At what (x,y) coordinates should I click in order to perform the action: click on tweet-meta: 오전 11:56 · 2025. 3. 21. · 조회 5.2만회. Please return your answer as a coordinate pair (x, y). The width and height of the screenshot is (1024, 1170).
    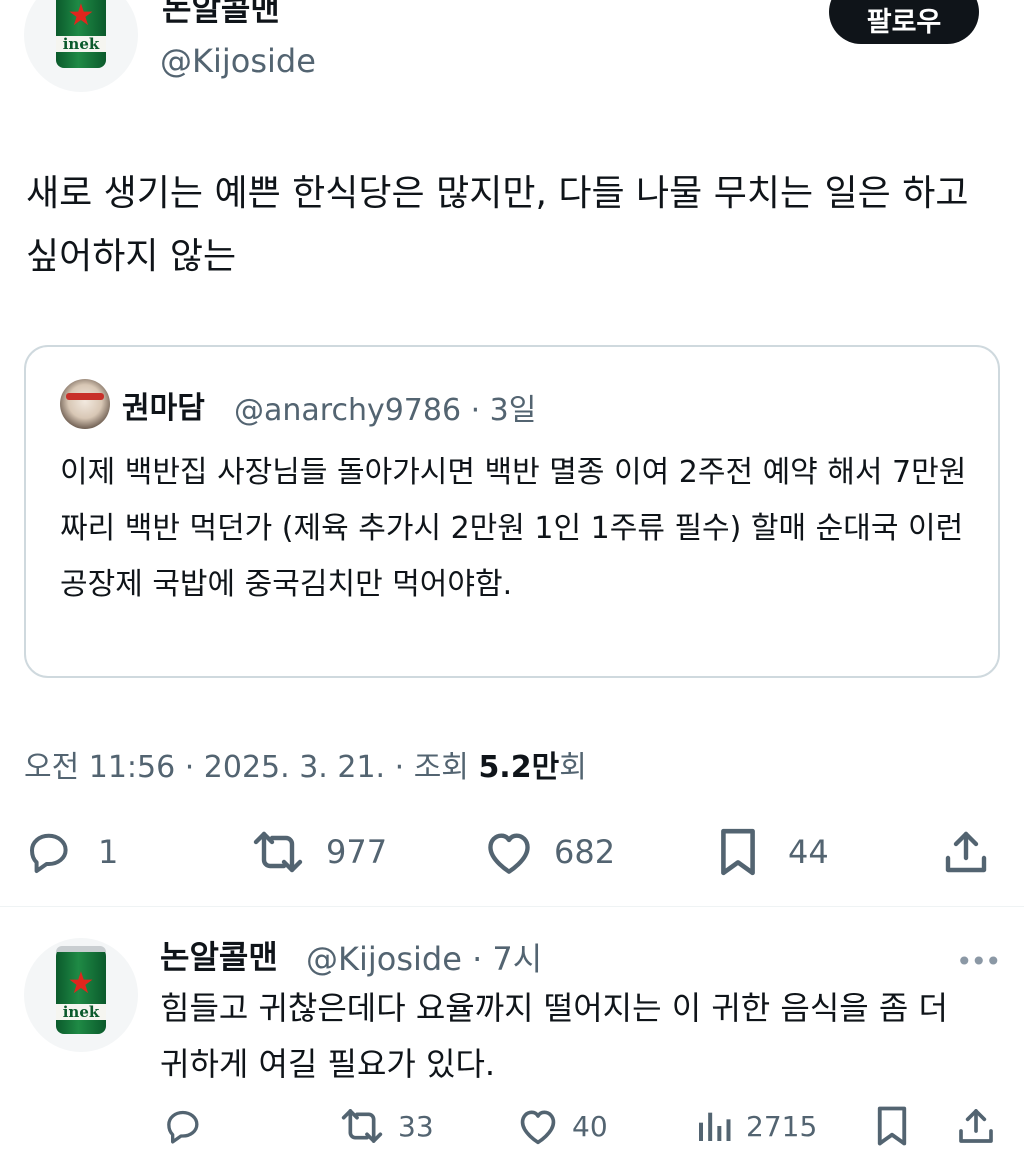
    Looking at the image, I should click on (305, 764).